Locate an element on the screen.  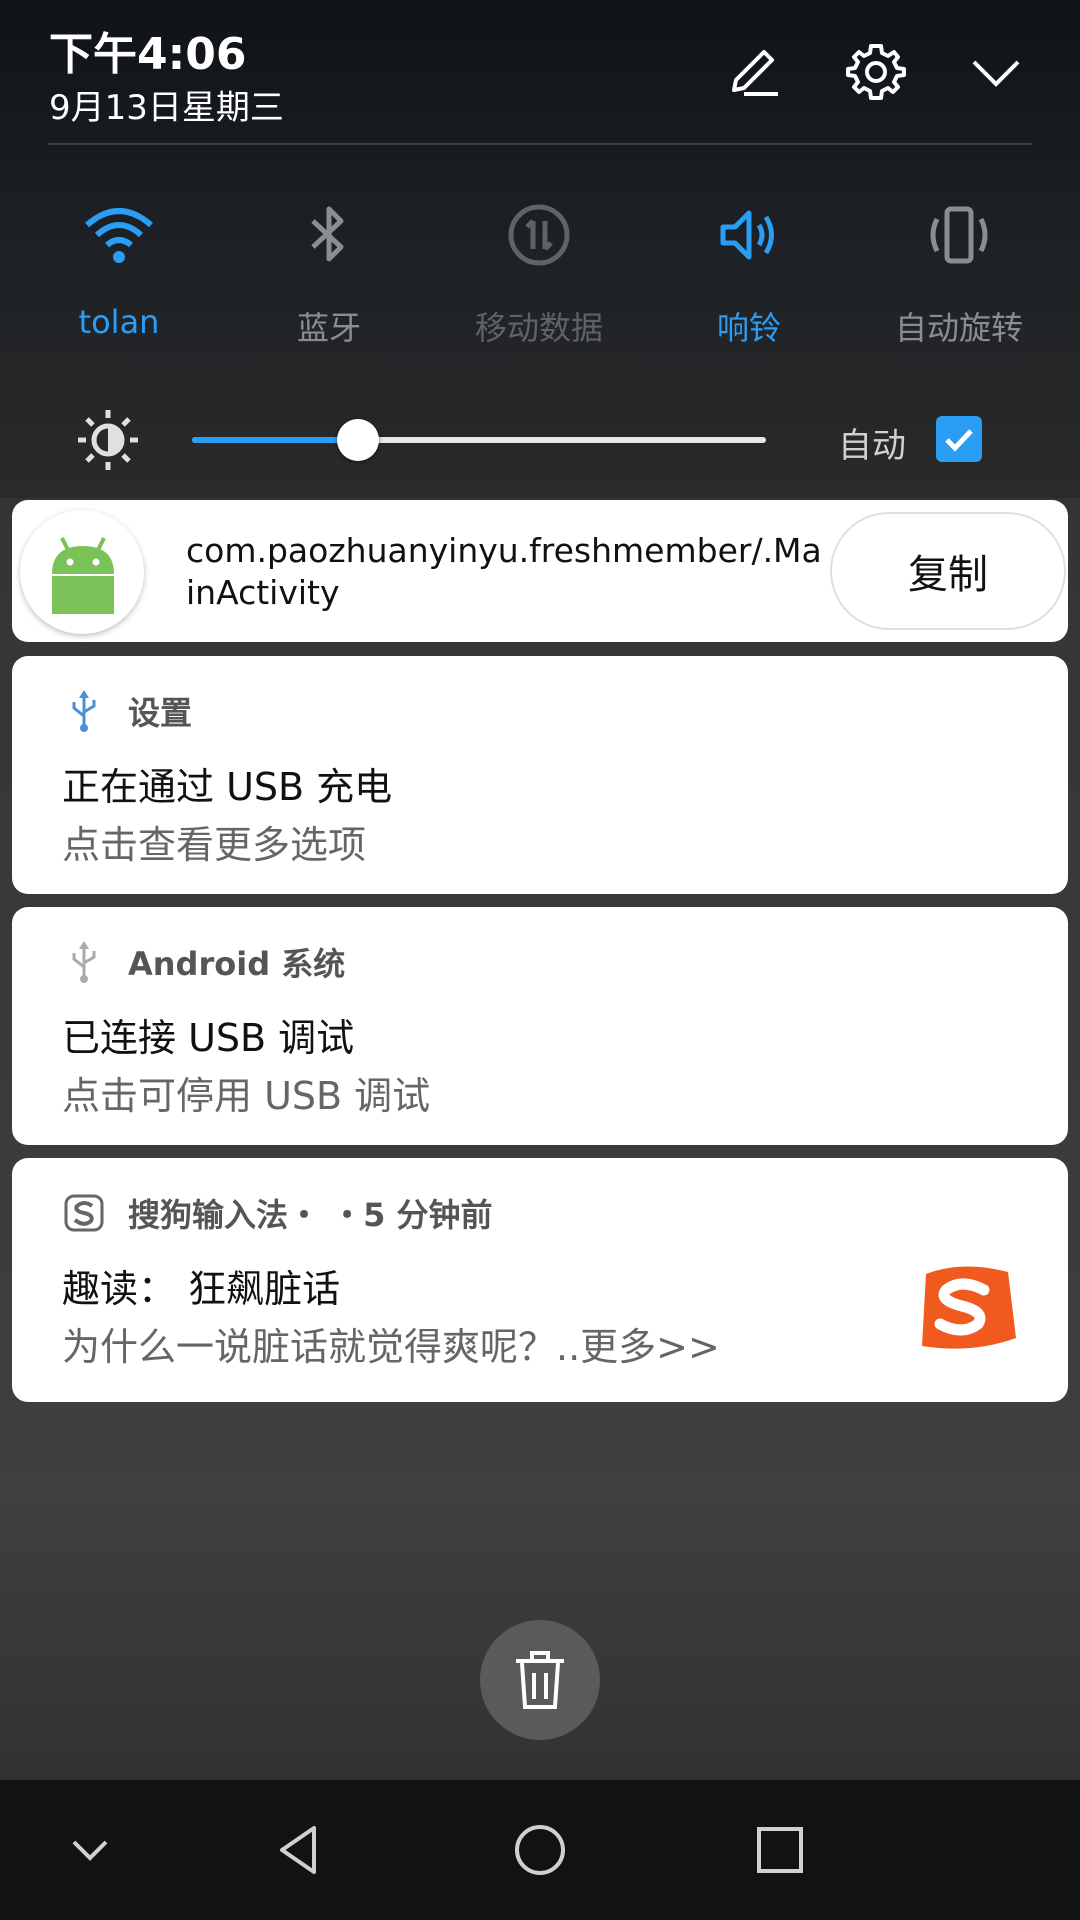
qs-bluetooth-label: 蓝牙 is located at coordinates (328, 328).